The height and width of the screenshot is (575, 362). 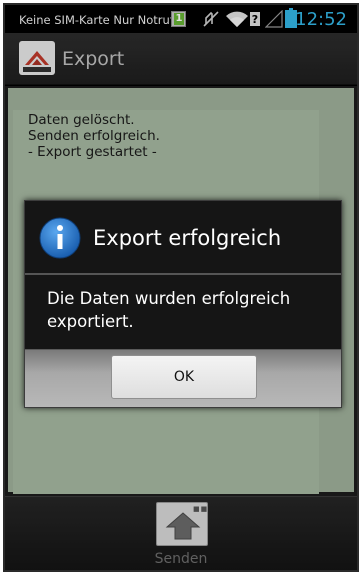 I want to click on ok-button: OK, so click(x=184, y=377).